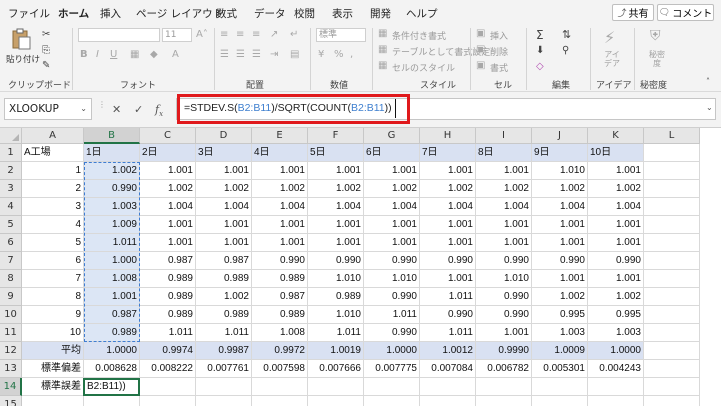 The width and height of the screenshot is (721, 406). What do you see at coordinates (685, 12) in the screenshot?
I see `comment-button: 🗨 コメント` at bounding box center [685, 12].